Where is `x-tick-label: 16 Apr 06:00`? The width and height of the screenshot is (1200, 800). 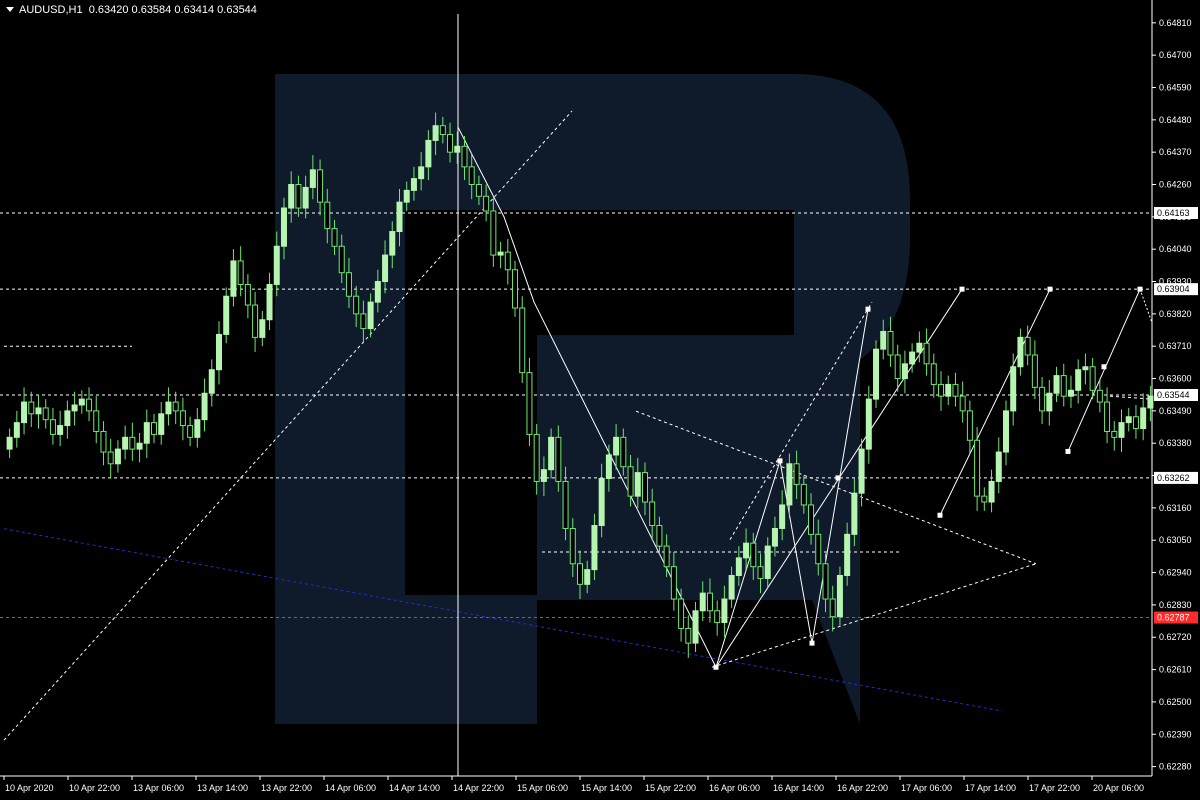
x-tick-label: 16 Apr 06:00 is located at coordinates (734, 788).